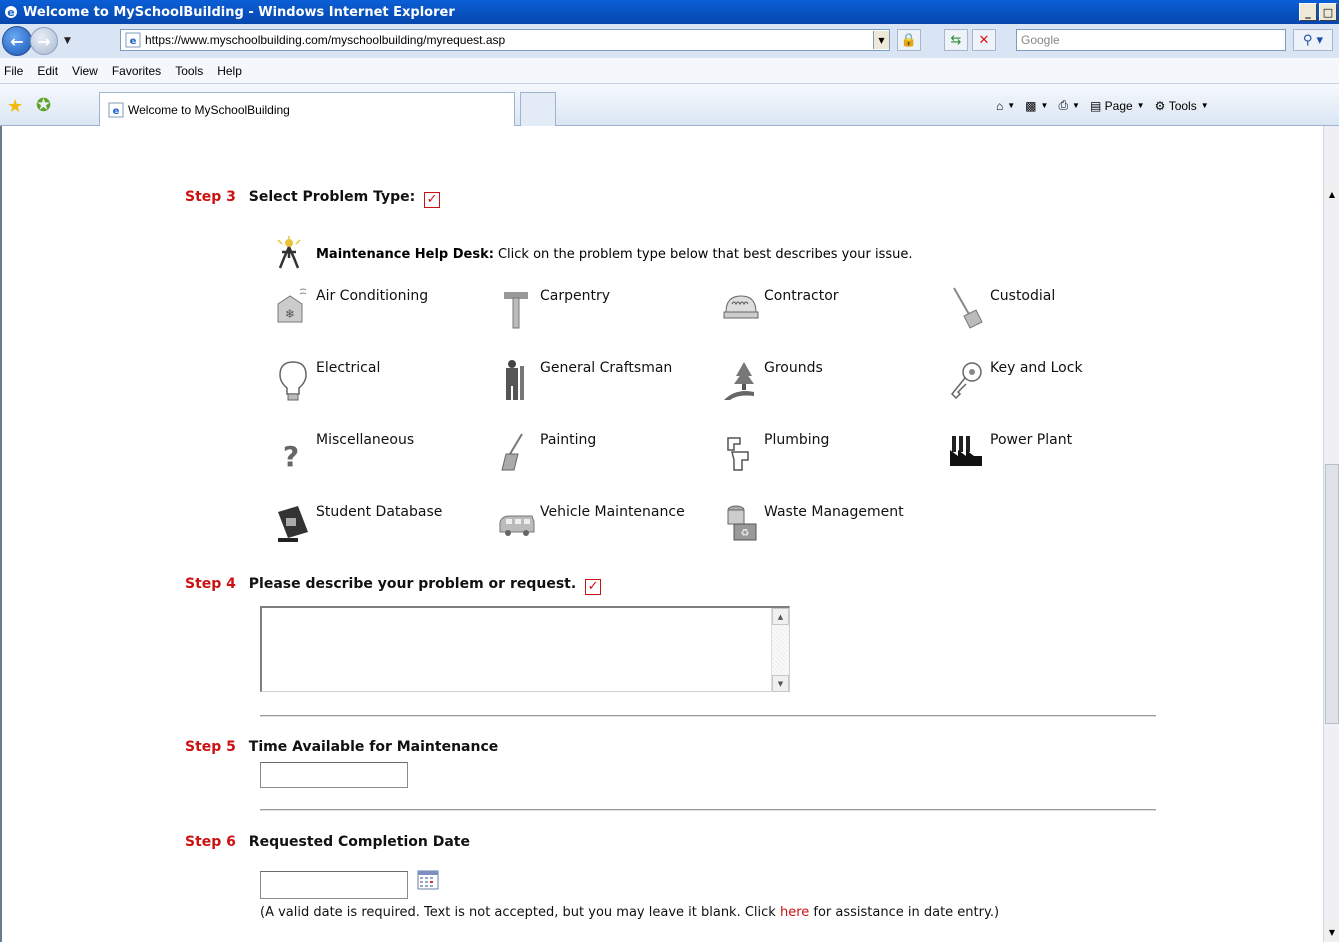 Image resolution: width=1339 pixels, height=942 pixels. Describe the element at coordinates (516, 310) in the screenshot. I see `hammer-icon` at that location.